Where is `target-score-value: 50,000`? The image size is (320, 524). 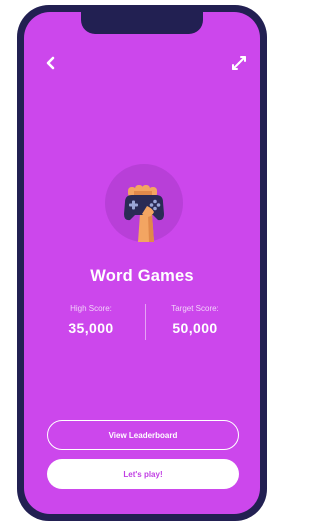
target-score-value: 50,000 is located at coordinates (195, 328).